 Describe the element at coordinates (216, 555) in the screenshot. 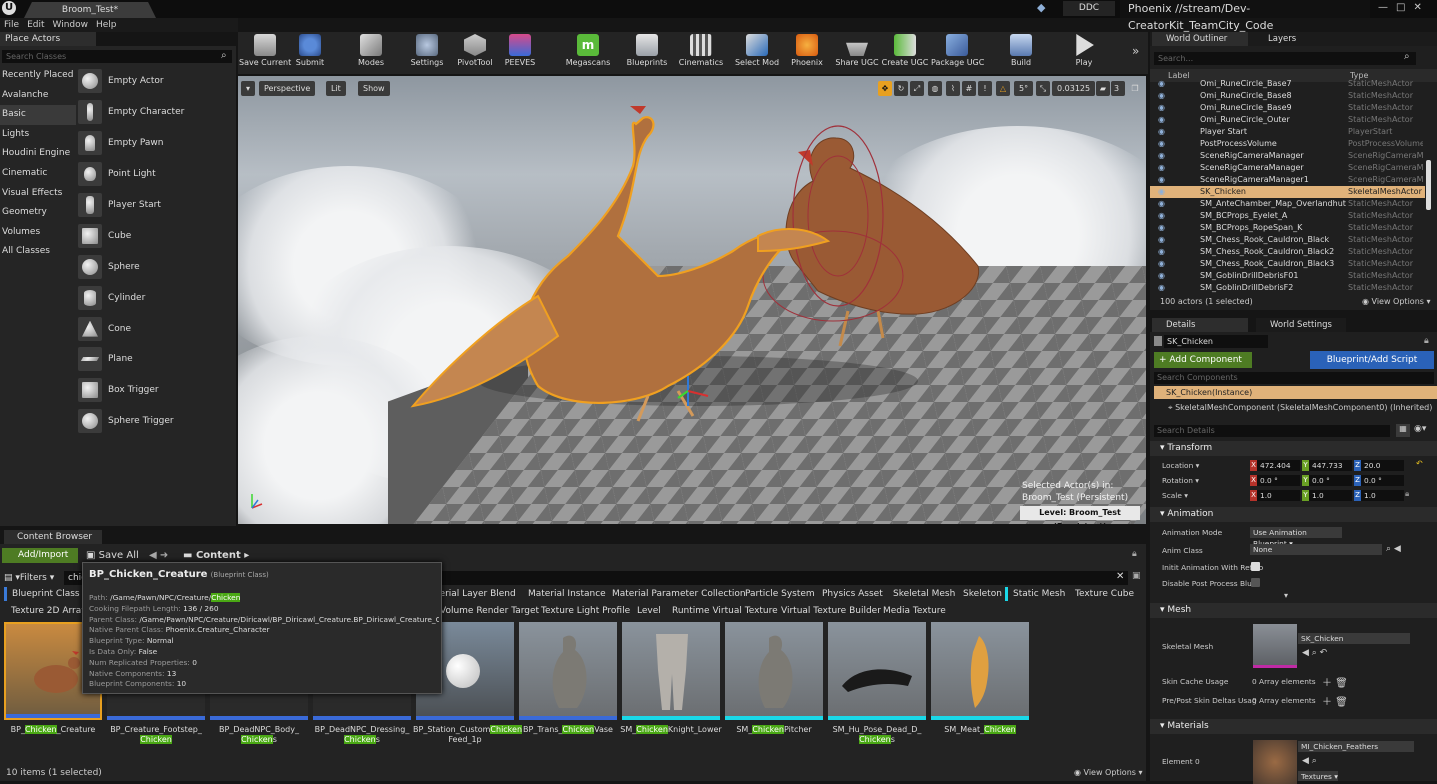

I see `content-path-breadcrumb: ▬ Content ▸` at that location.